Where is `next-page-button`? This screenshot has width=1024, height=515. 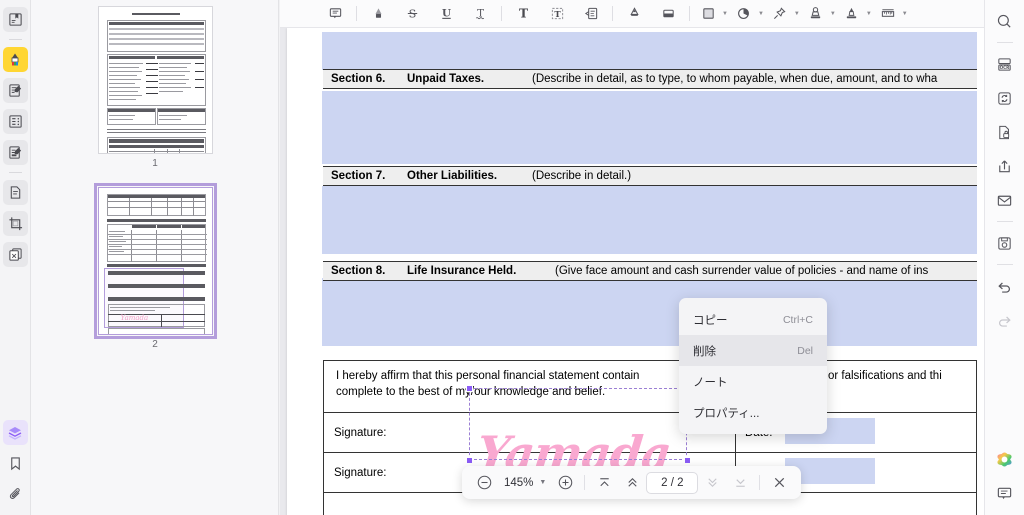
next-page-button is located at coordinates (712, 483).